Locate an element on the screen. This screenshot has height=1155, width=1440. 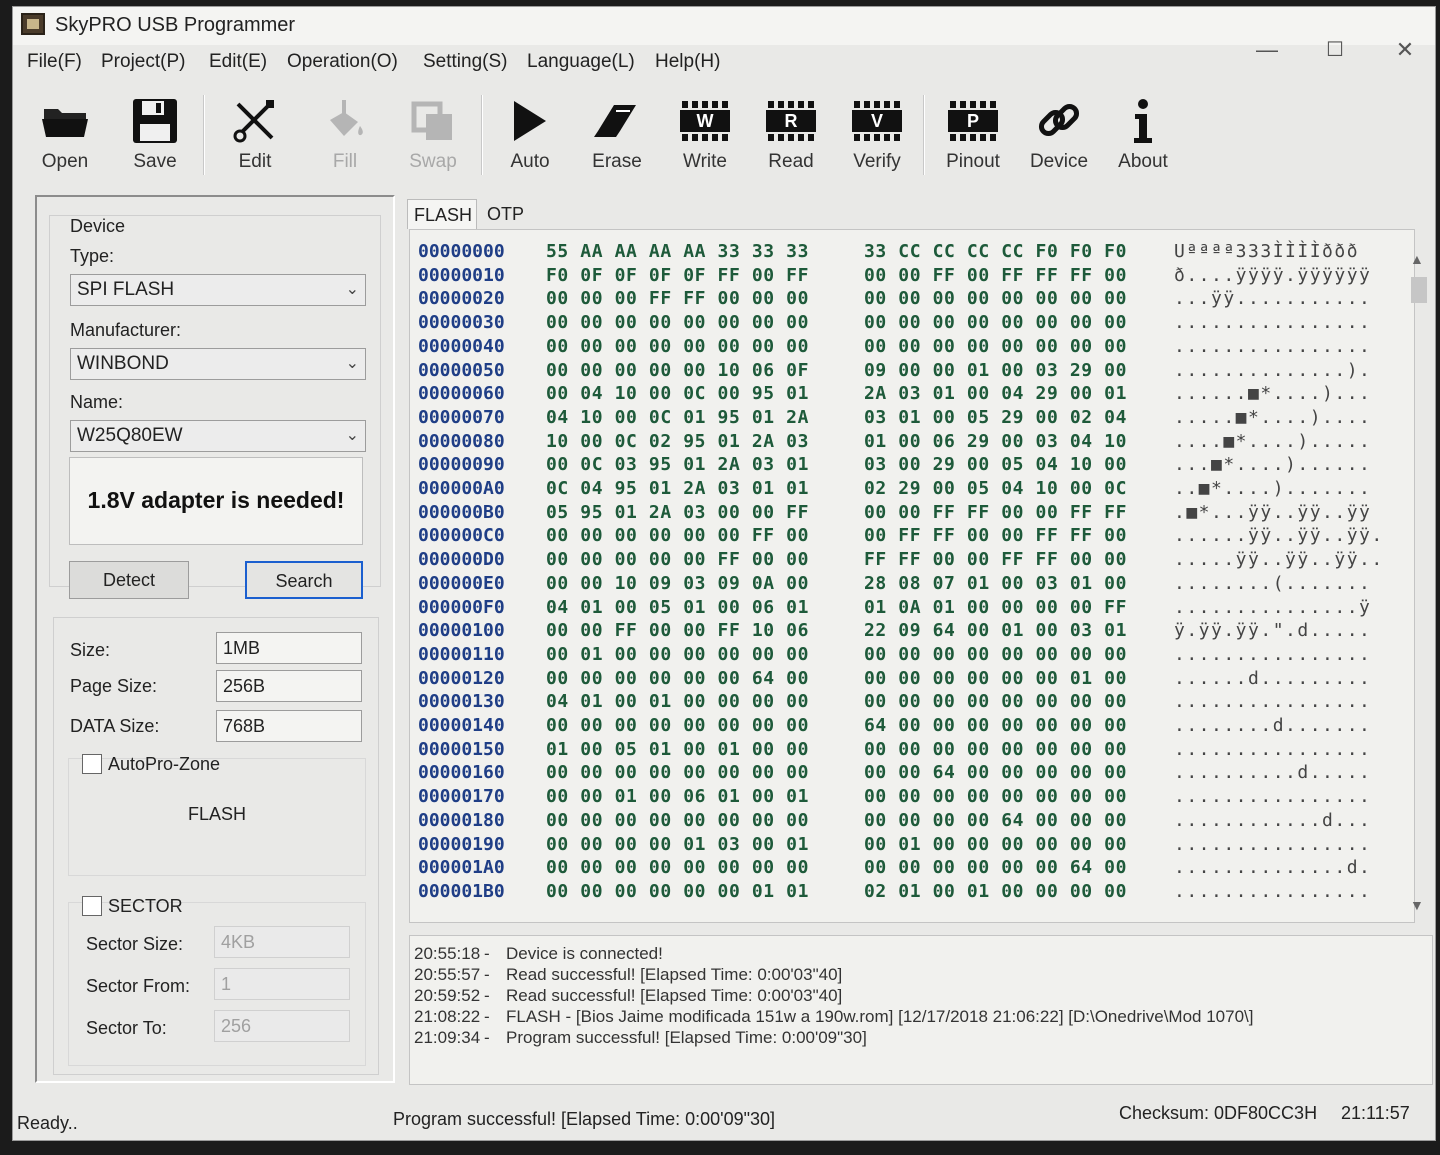
scroll-thumb is located at coordinates (1419, 290).